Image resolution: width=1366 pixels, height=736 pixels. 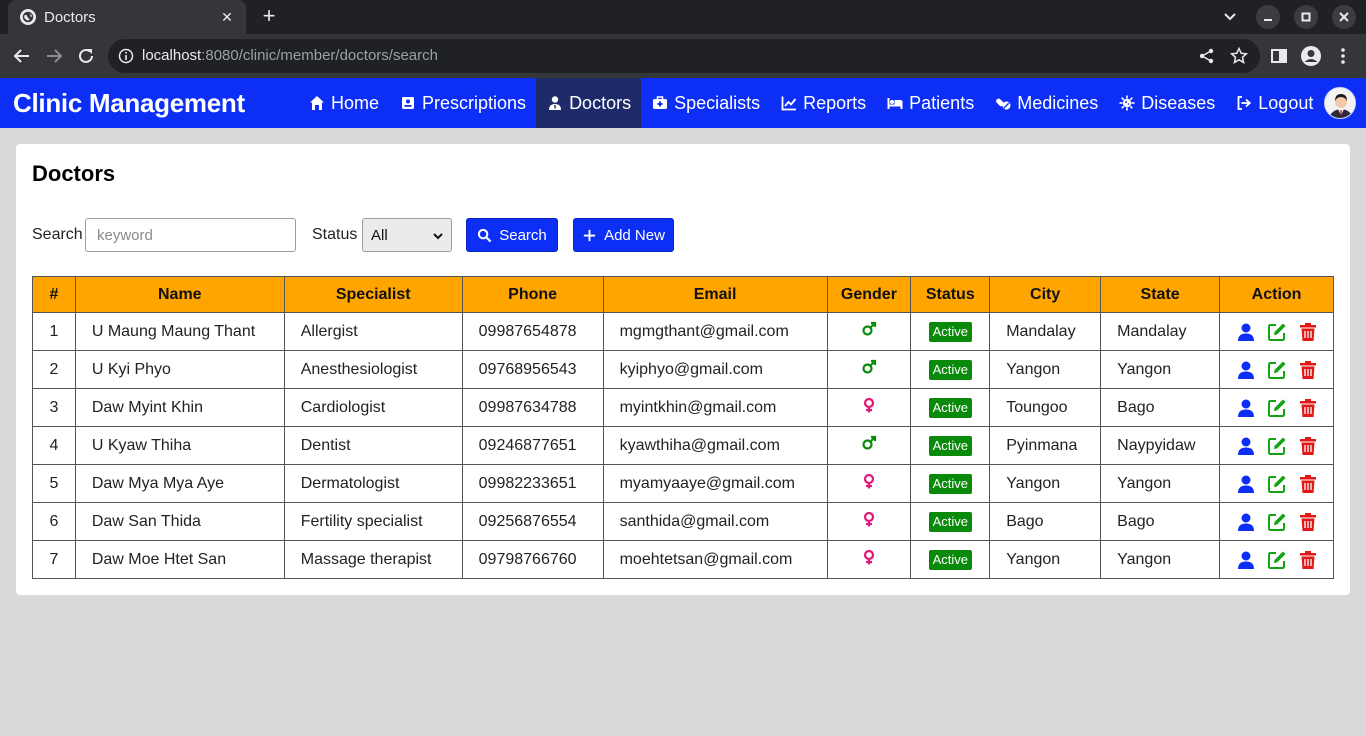 What do you see at coordinates (1230, 17) in the screenshot?
I see `tab-search-icon` at bounding box center [1230, 17].